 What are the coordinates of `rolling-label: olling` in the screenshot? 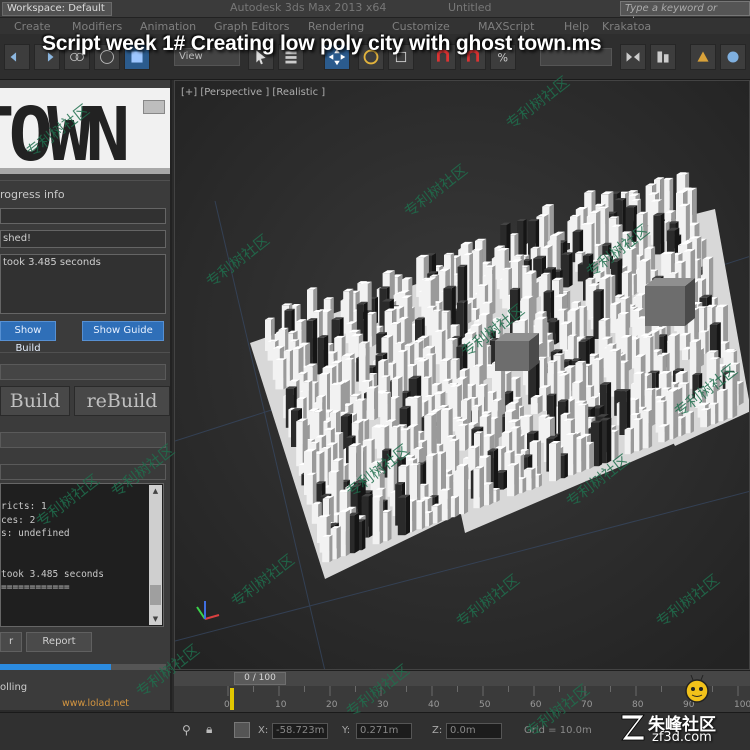 It's located at (14, 687).